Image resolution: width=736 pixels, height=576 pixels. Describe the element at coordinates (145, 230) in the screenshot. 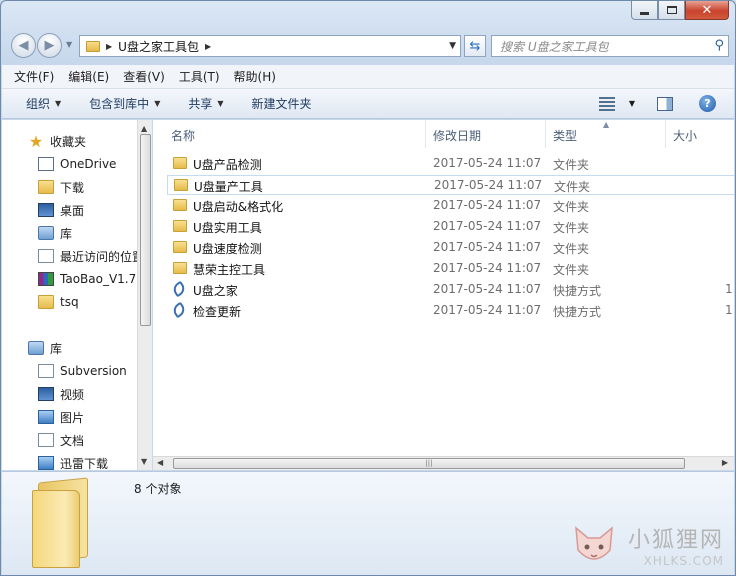

I see `scrollbar-thumb` at that location.